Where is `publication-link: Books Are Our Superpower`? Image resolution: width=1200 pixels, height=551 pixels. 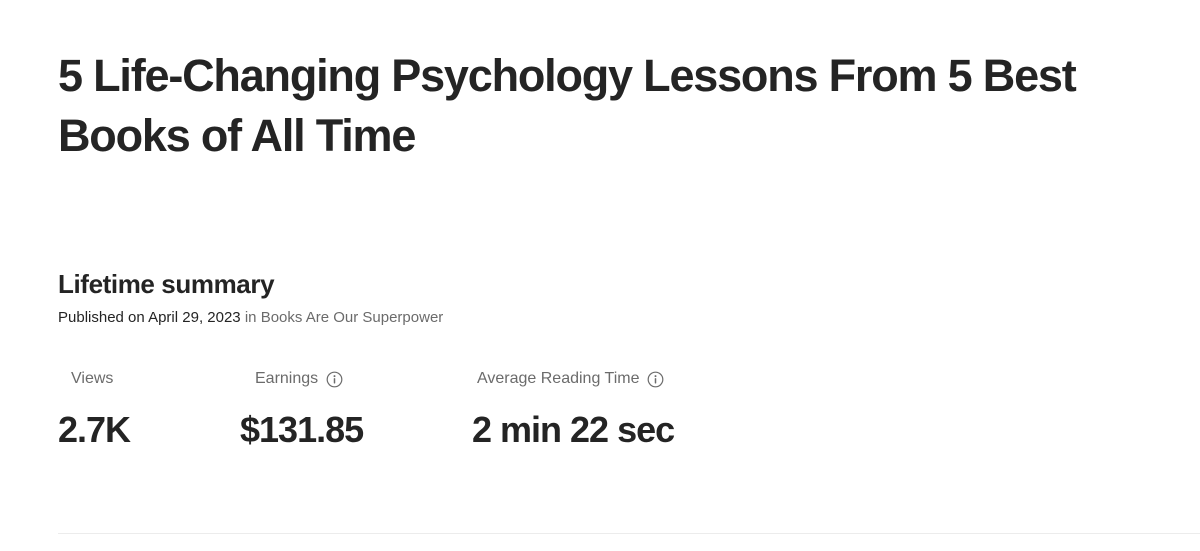 publication-link: Books Are Our Superpower is located at coordinates (352, 317).